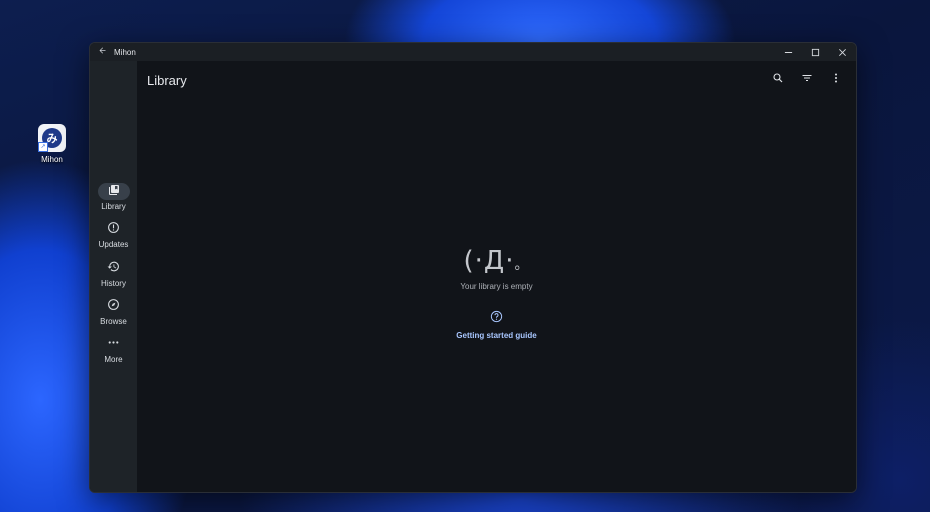 Image resolution: width=930 pixels, height=512 pixels. I want to click on rail-item-label: Browse, so click(113, 321).